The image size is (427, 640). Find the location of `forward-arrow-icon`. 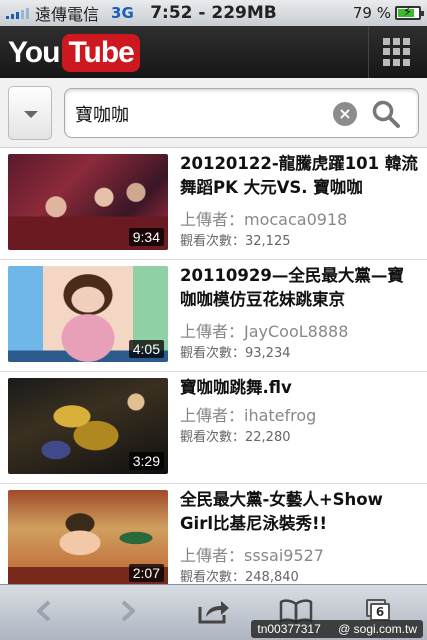

forward-arrow-icon is located at coordinates (128, 611).